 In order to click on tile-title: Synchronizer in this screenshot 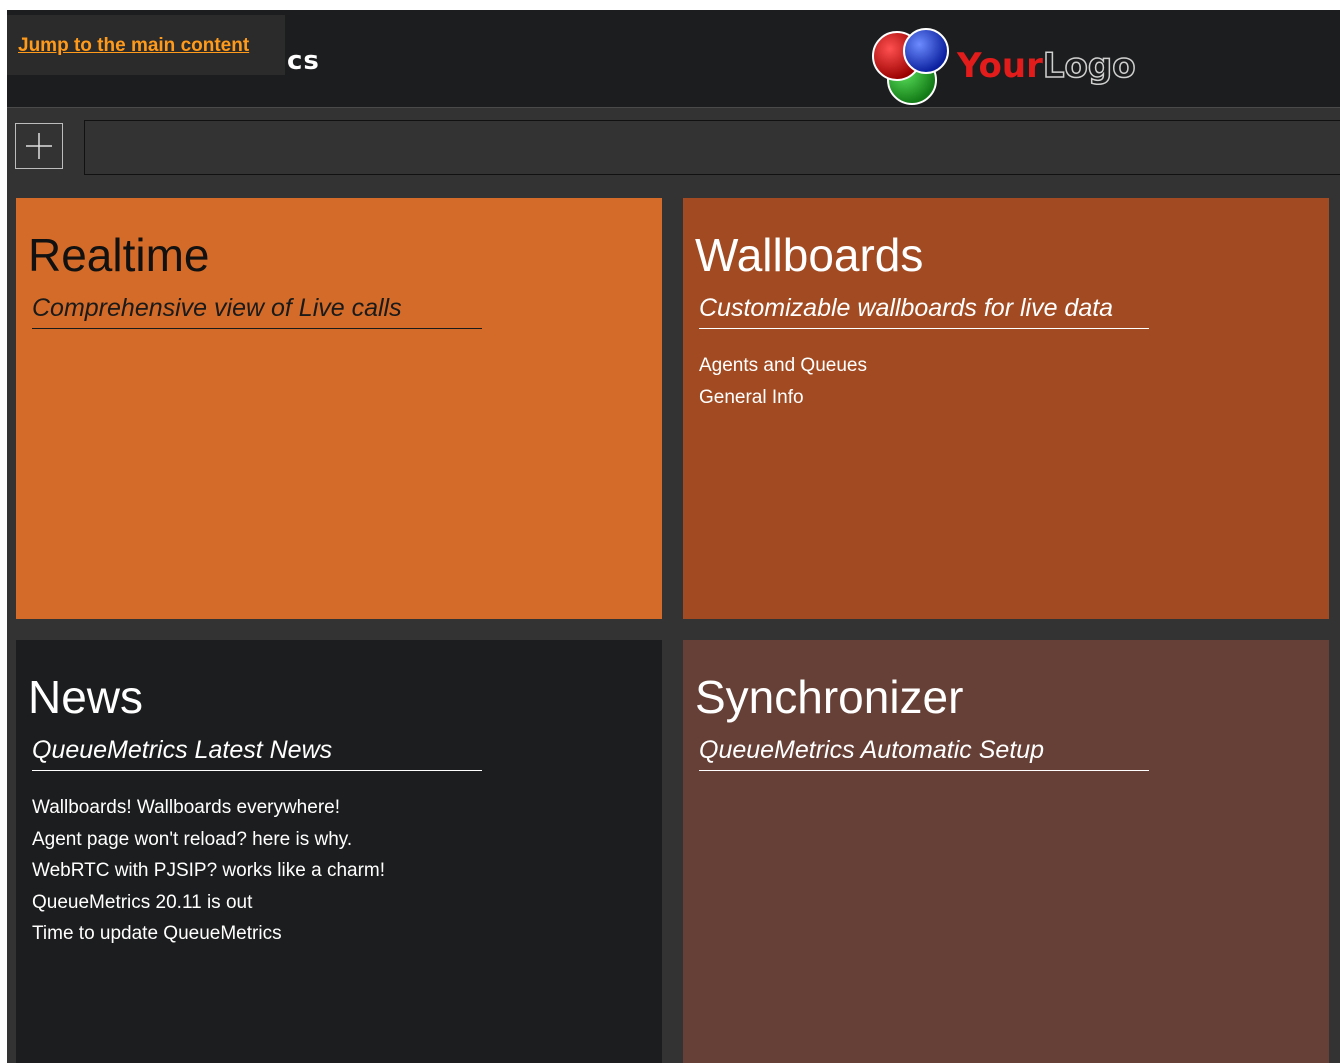, I will do `click(829, 697)`.